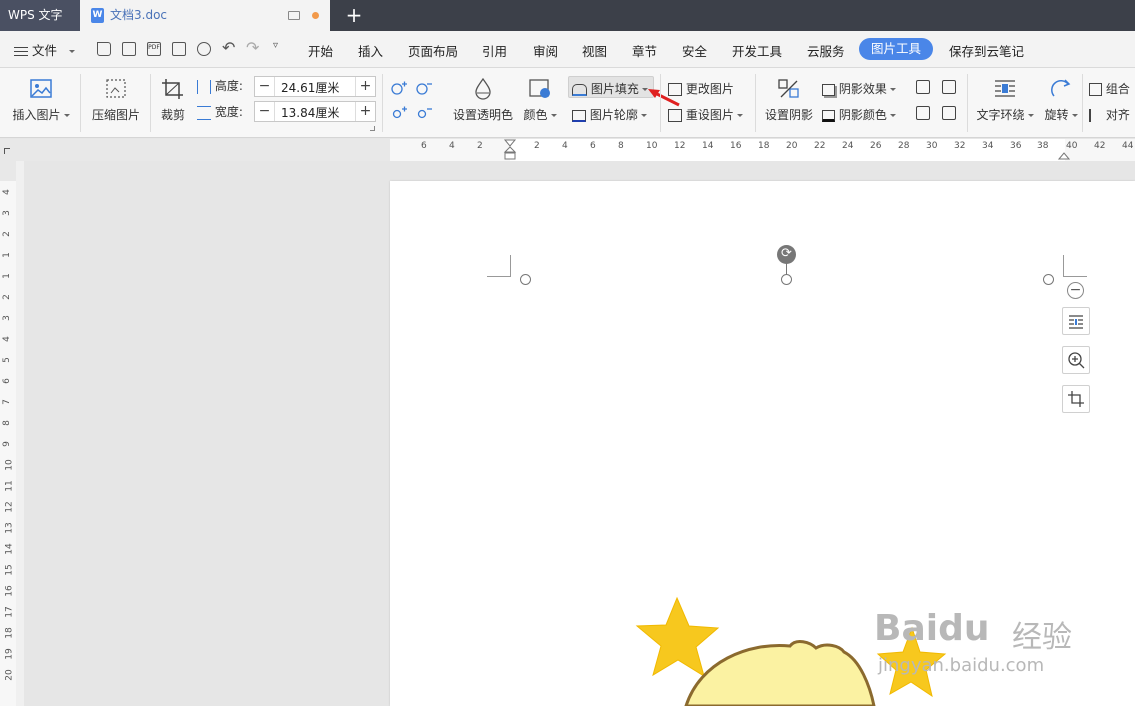 The image size is (1135, 706). I want to click on menu-tab-page-layout: 页面布局, so click(433, 50).